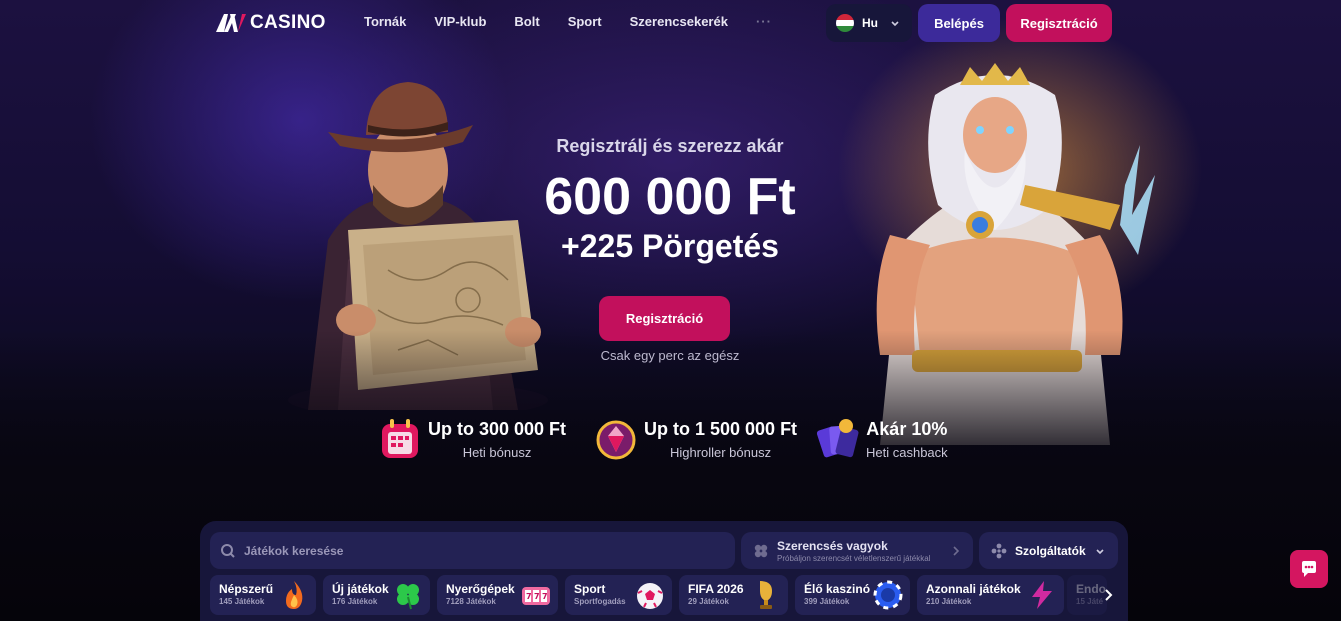  Describe the element at coordinates (376, 595) in the screenshot. I see `category-new-games: Új játékok 176 Játékok` at that location.